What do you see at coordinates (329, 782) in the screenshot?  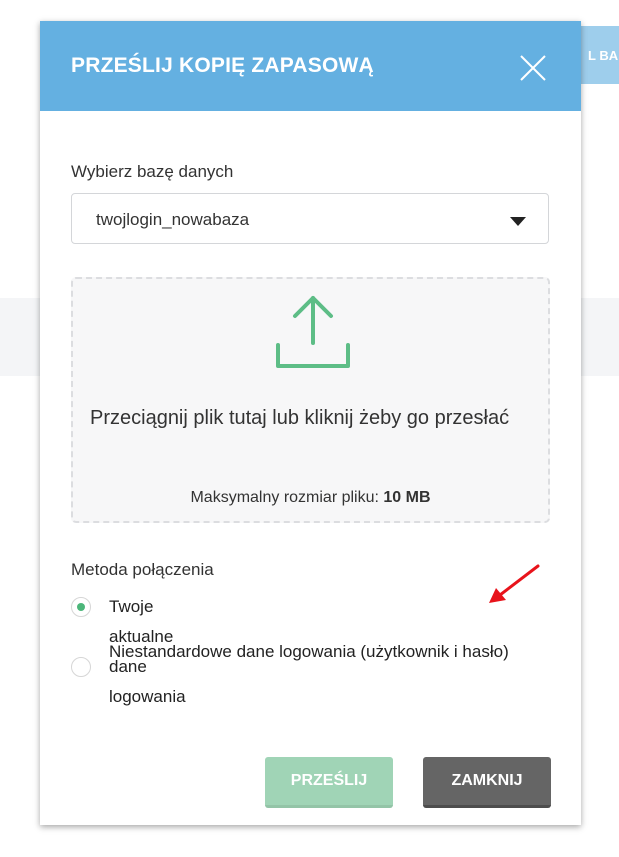 I see `send-button: PRZEŚLIJ` at bounding box center [329, 782].